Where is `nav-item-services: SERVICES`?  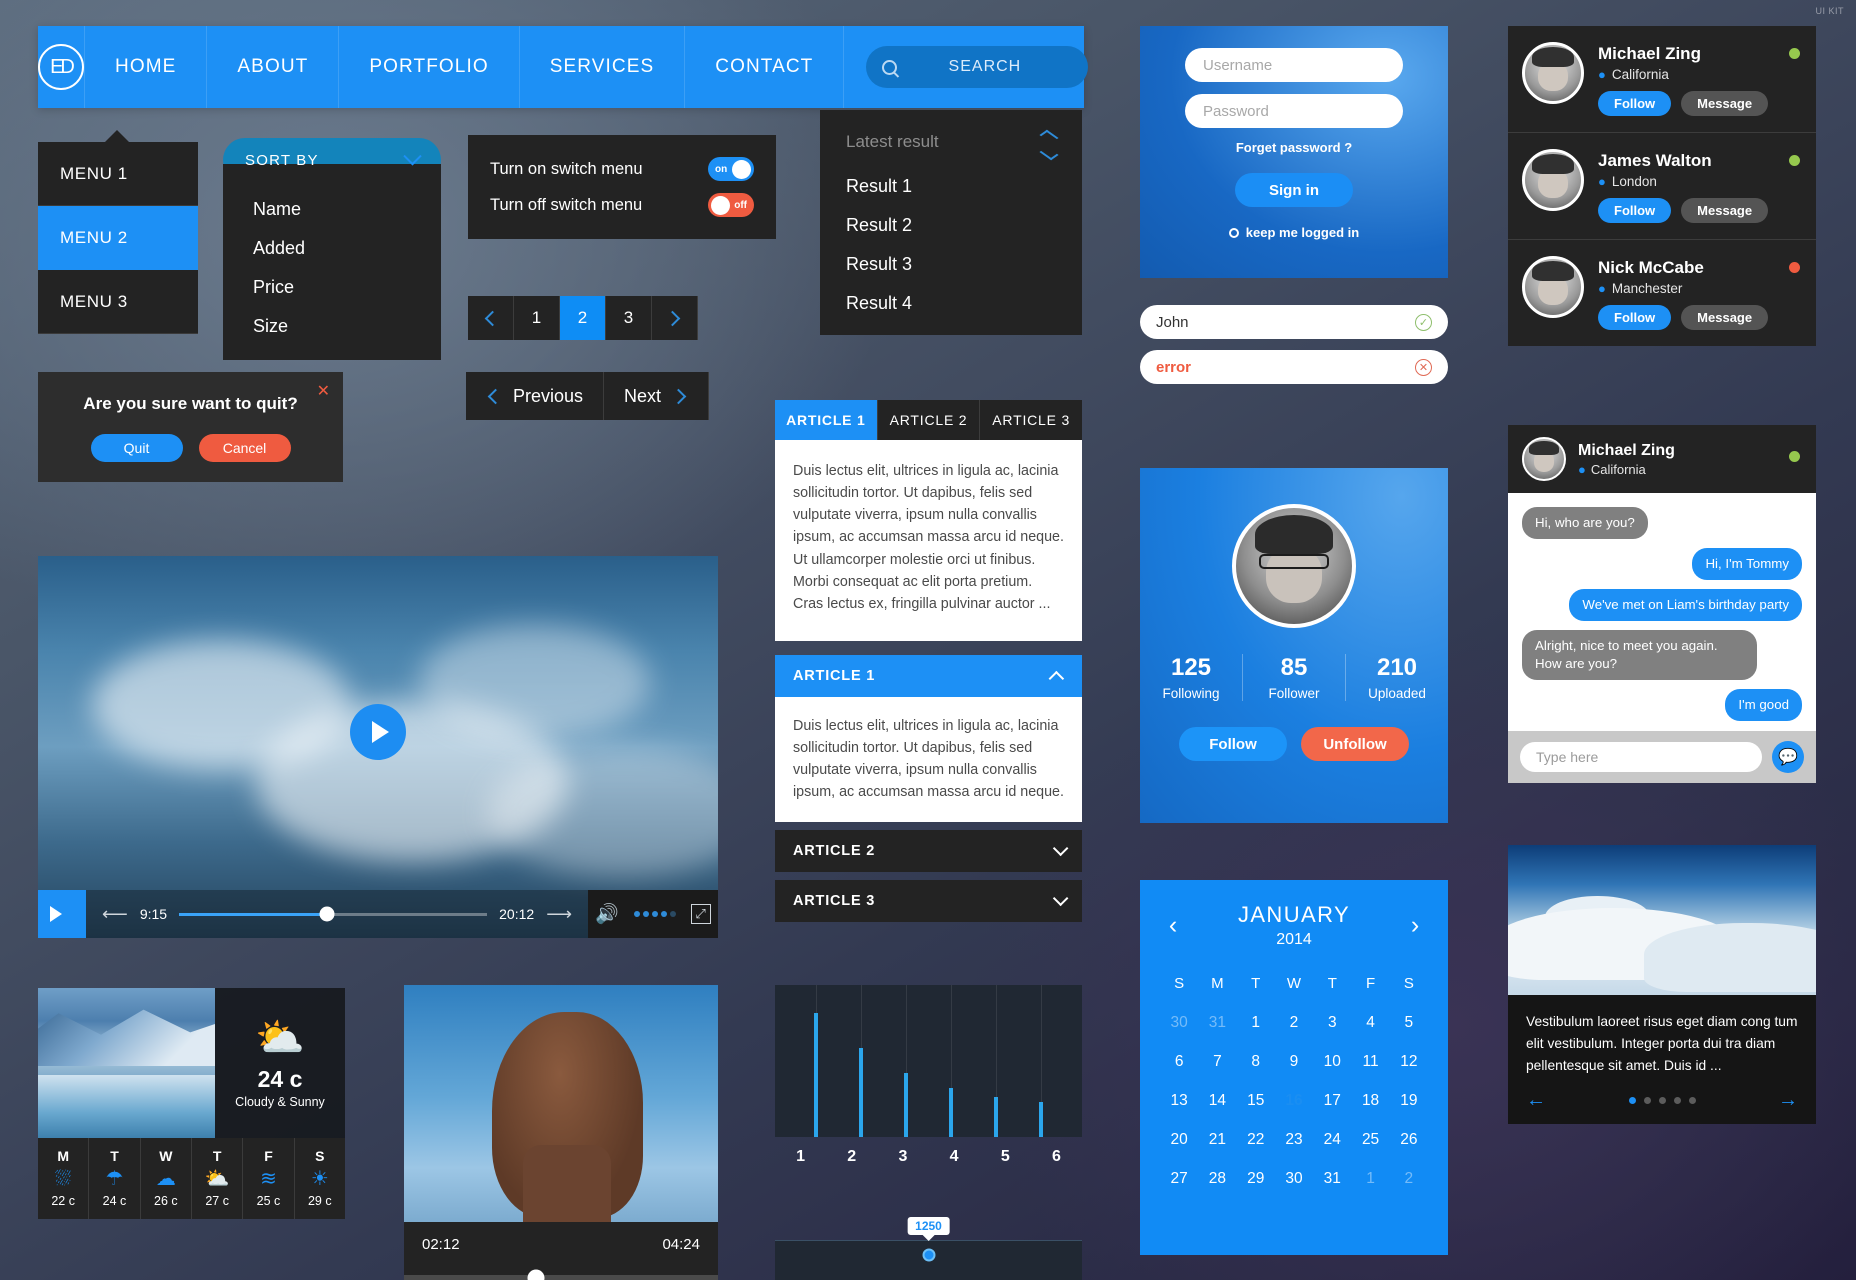
nav-item-services: SERVICES is located at coordinates (603, 67).